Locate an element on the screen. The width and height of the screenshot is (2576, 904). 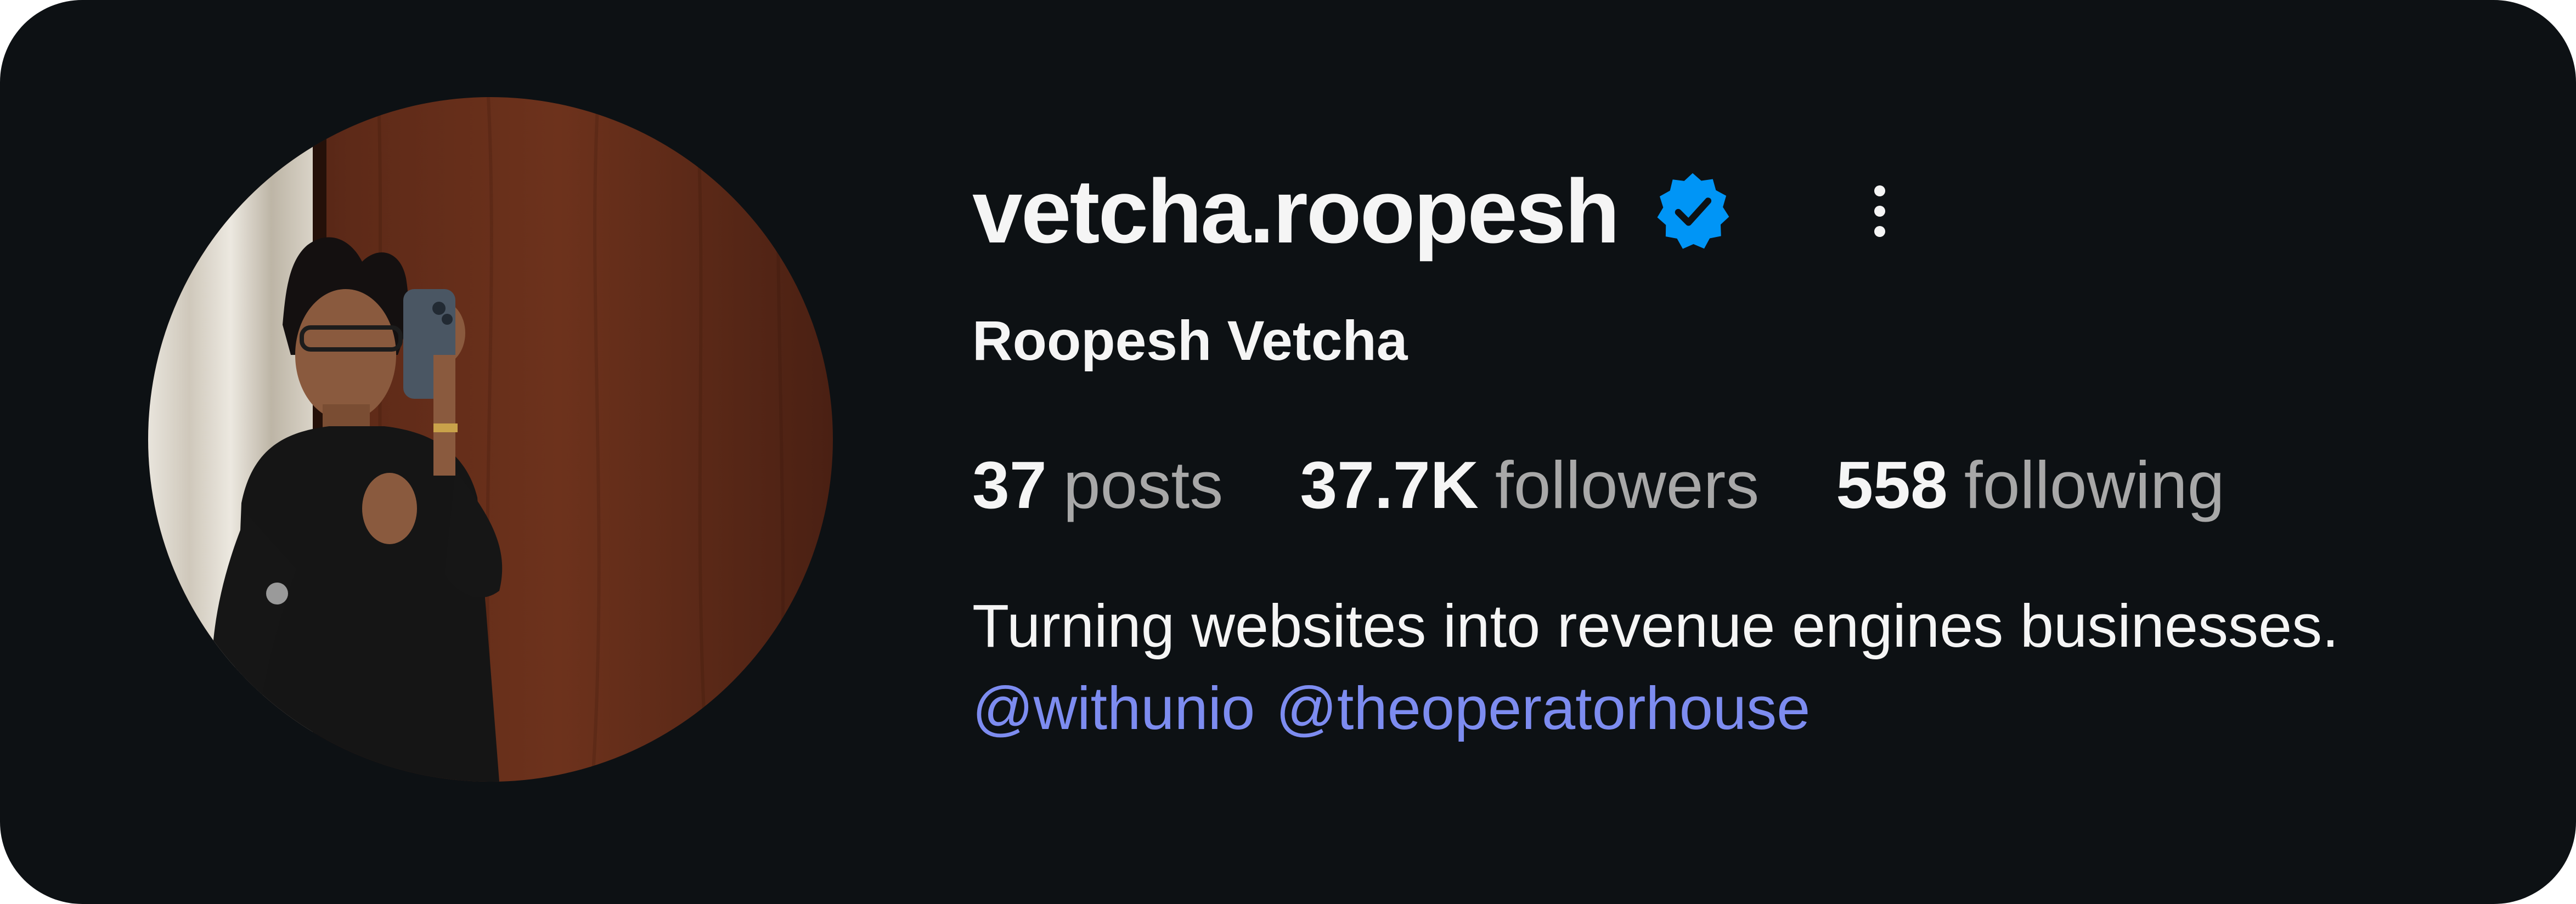
vertical-ellipsis-icon is located at coordinates (1880, 211).